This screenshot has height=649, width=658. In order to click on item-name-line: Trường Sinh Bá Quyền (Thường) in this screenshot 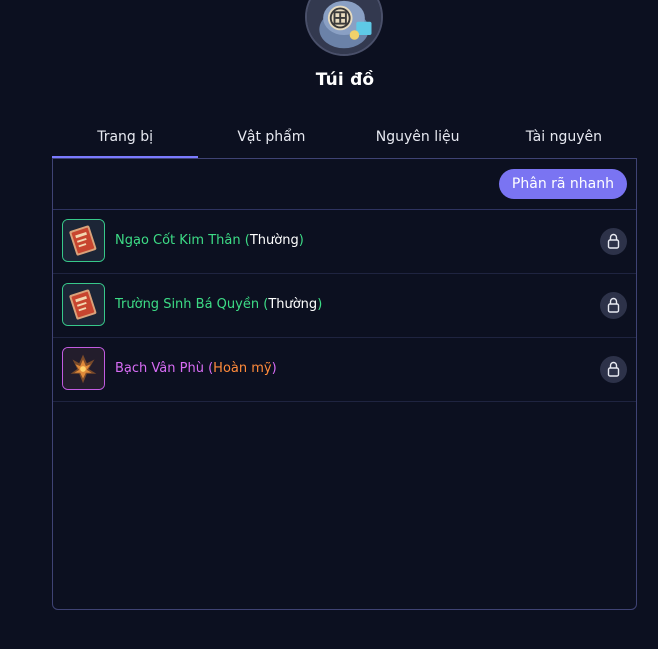, I will do `click(218, 304)`.